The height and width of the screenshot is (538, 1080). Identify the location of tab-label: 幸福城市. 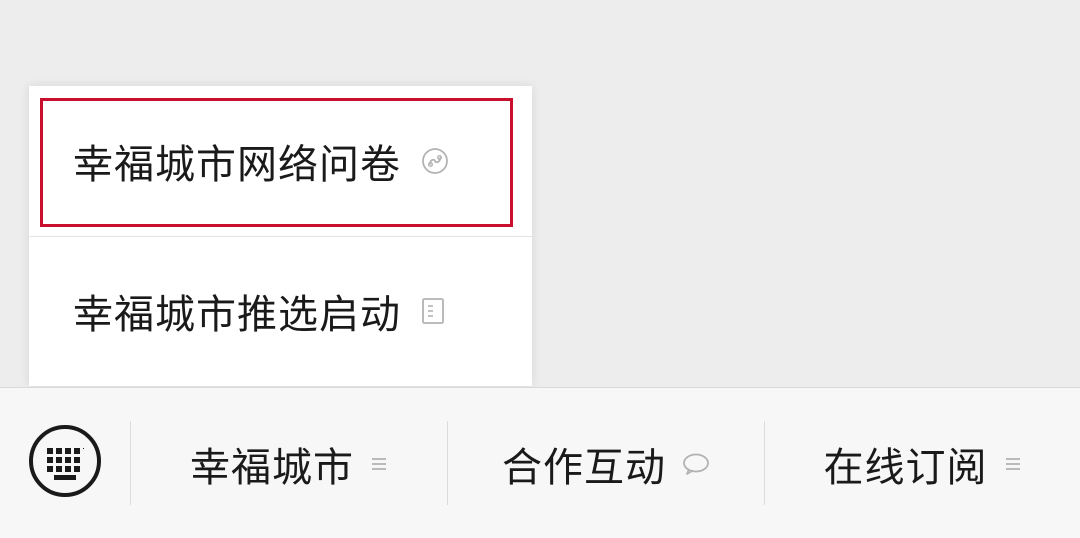
(272, 467).